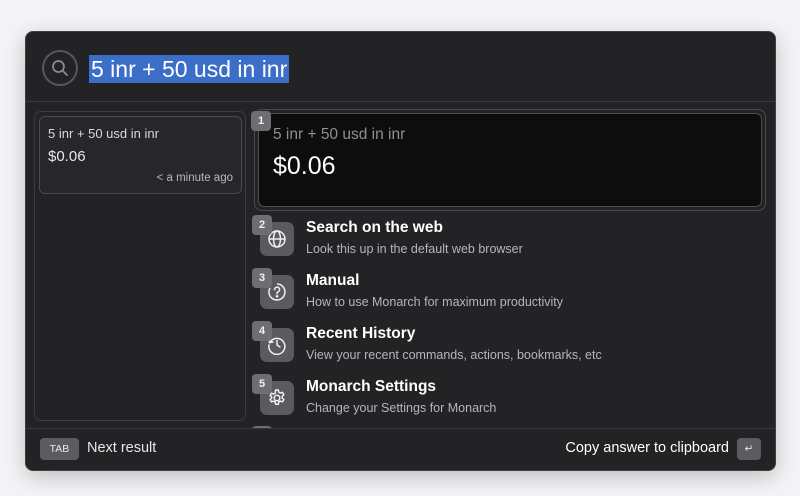 The width and height of the screenshot is (800, 496). What do you see at coordinates (262, 278) in the screenshot?
I see `result-number-badge: 3` at bounding box center [262, 278].